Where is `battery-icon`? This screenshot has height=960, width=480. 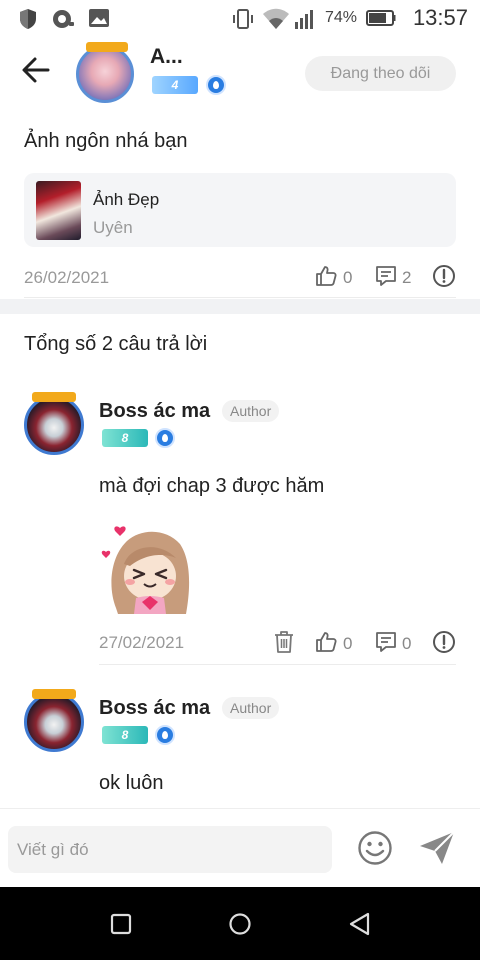
battery-icon is located at coordinates (381, 18).